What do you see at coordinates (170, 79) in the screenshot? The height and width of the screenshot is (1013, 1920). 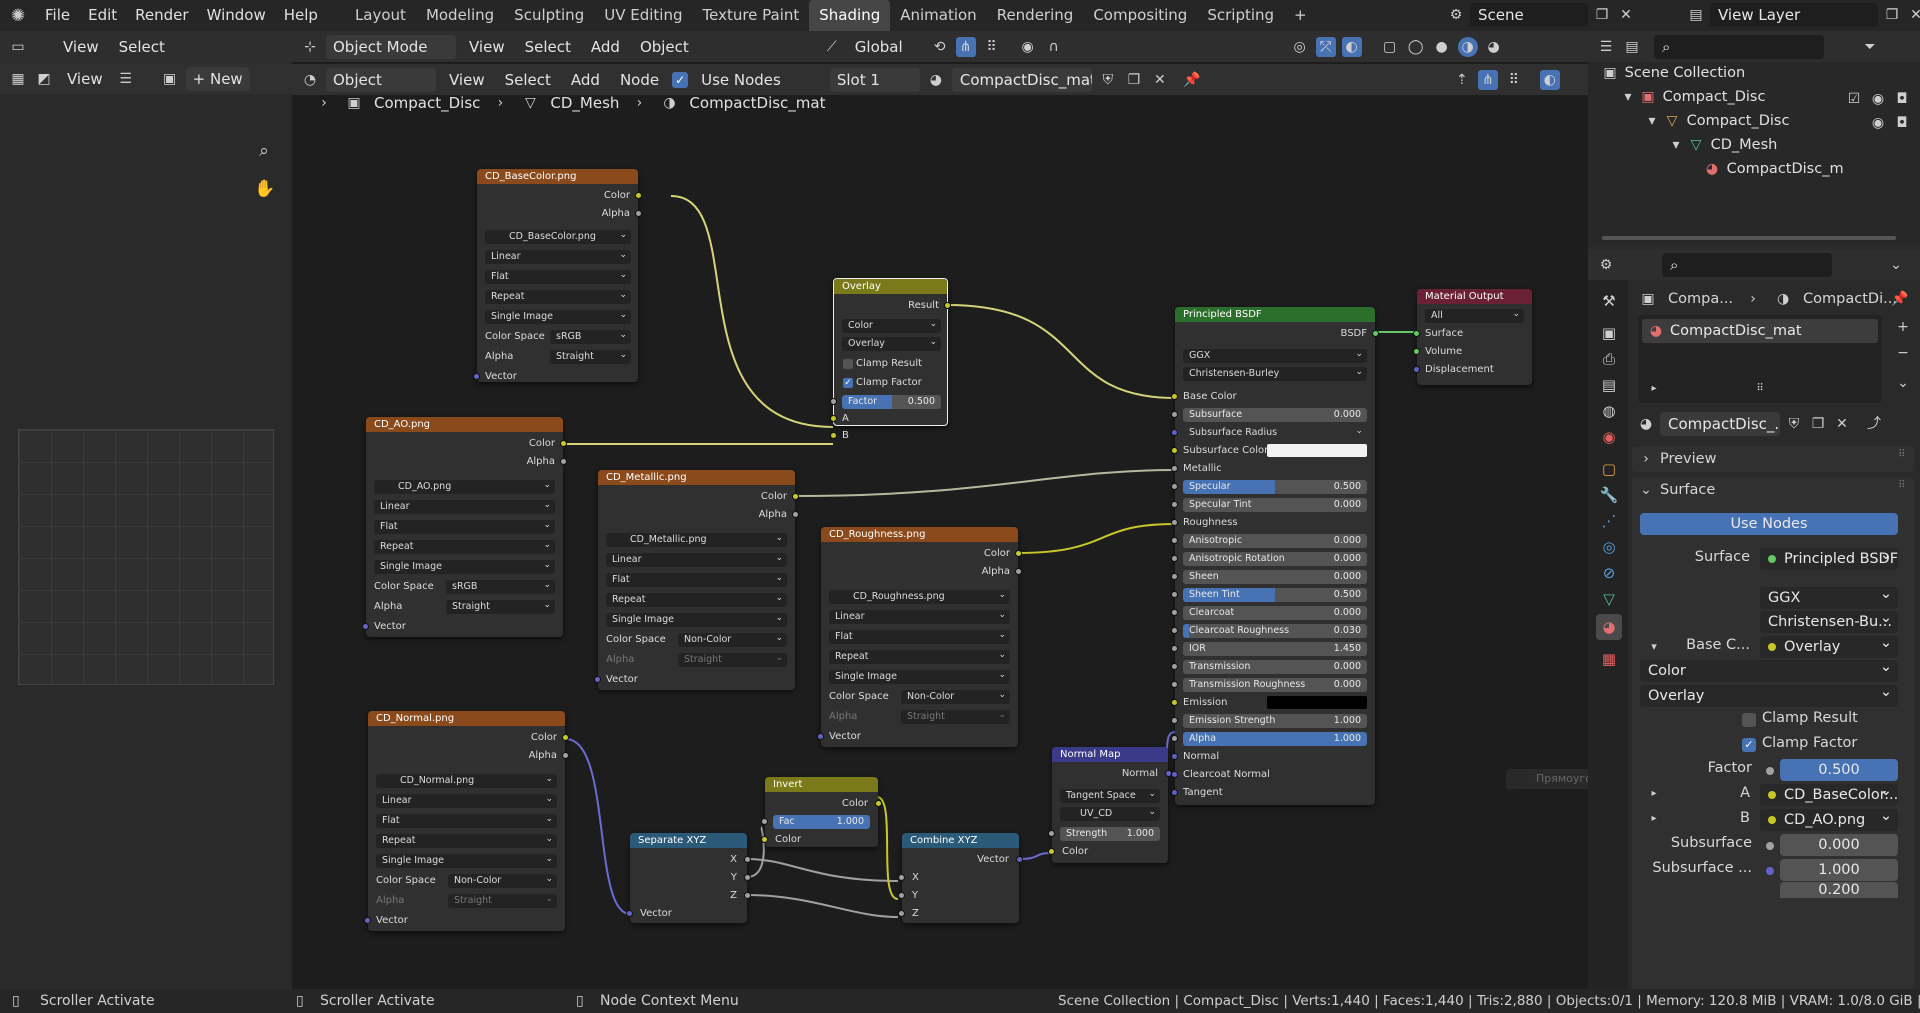 I see `image-browse-icon: ▣` at bounding box center [170, 79].